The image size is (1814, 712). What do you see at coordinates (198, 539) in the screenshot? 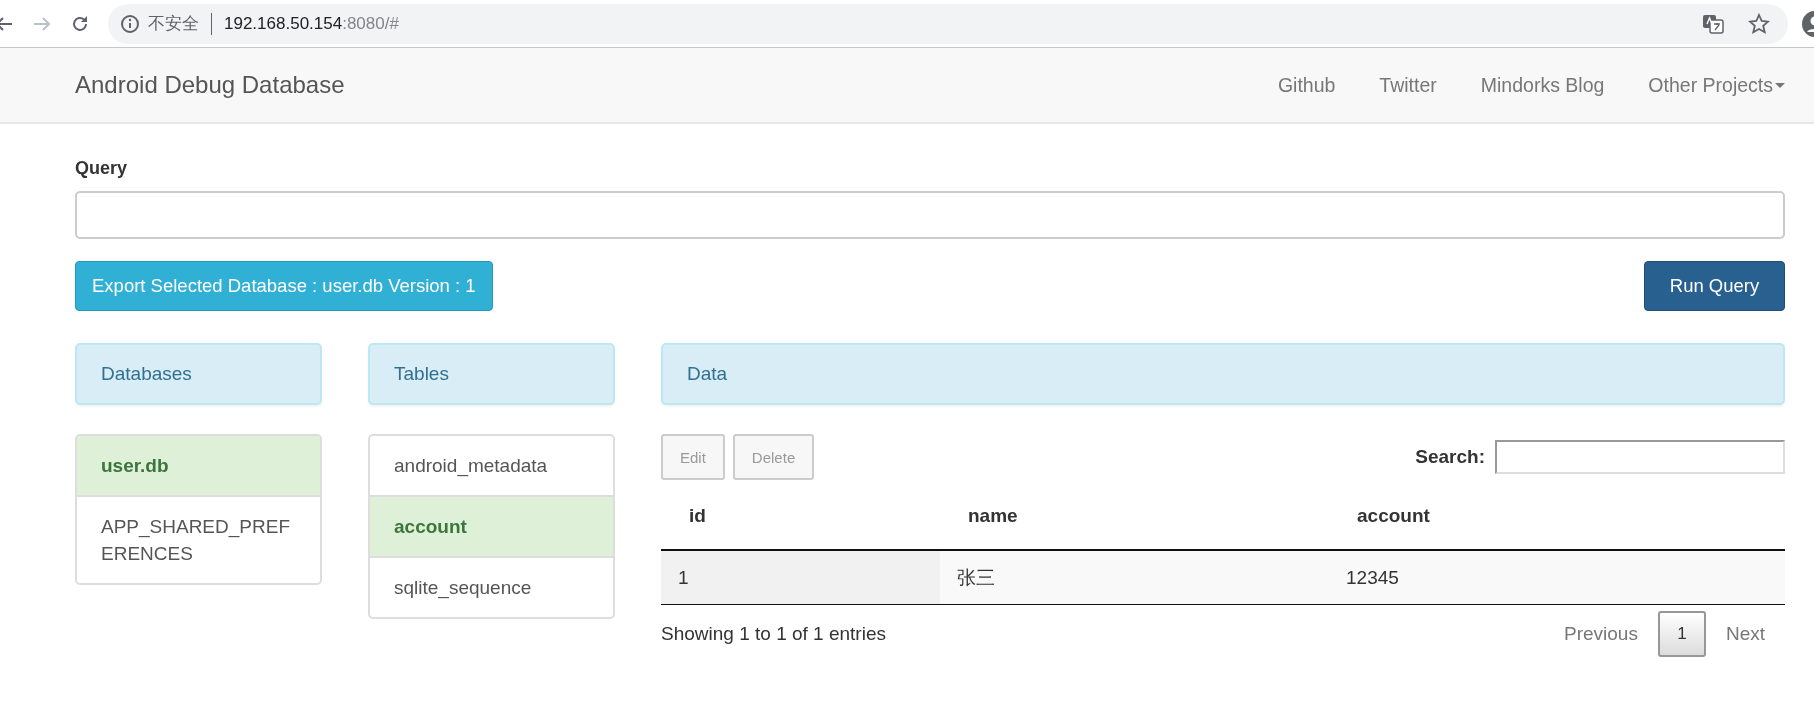
I see `list-item: APP_SHARED_PREFERENCES` at bounding box center [198, 539].